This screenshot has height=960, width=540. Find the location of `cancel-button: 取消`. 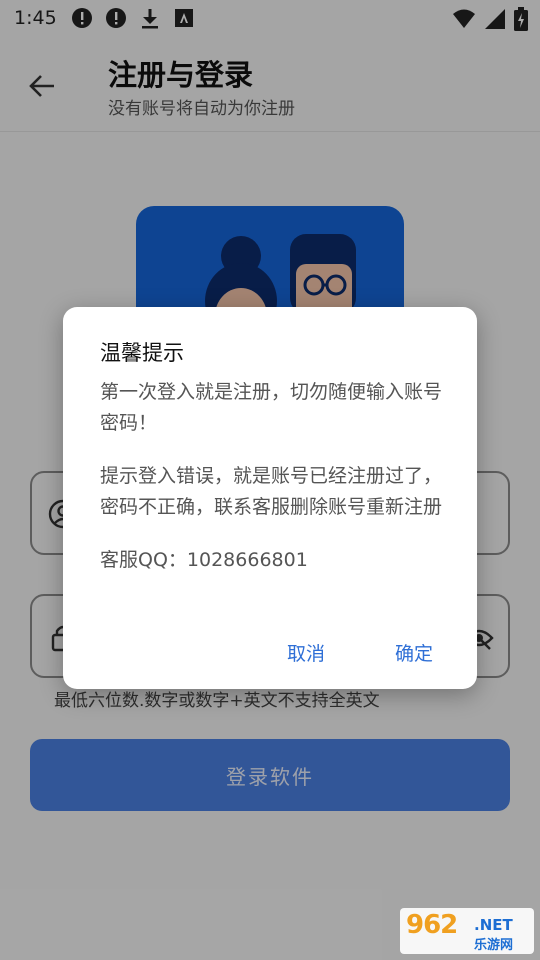

cancel-button: 取消 is located at coordinates (306, 652).